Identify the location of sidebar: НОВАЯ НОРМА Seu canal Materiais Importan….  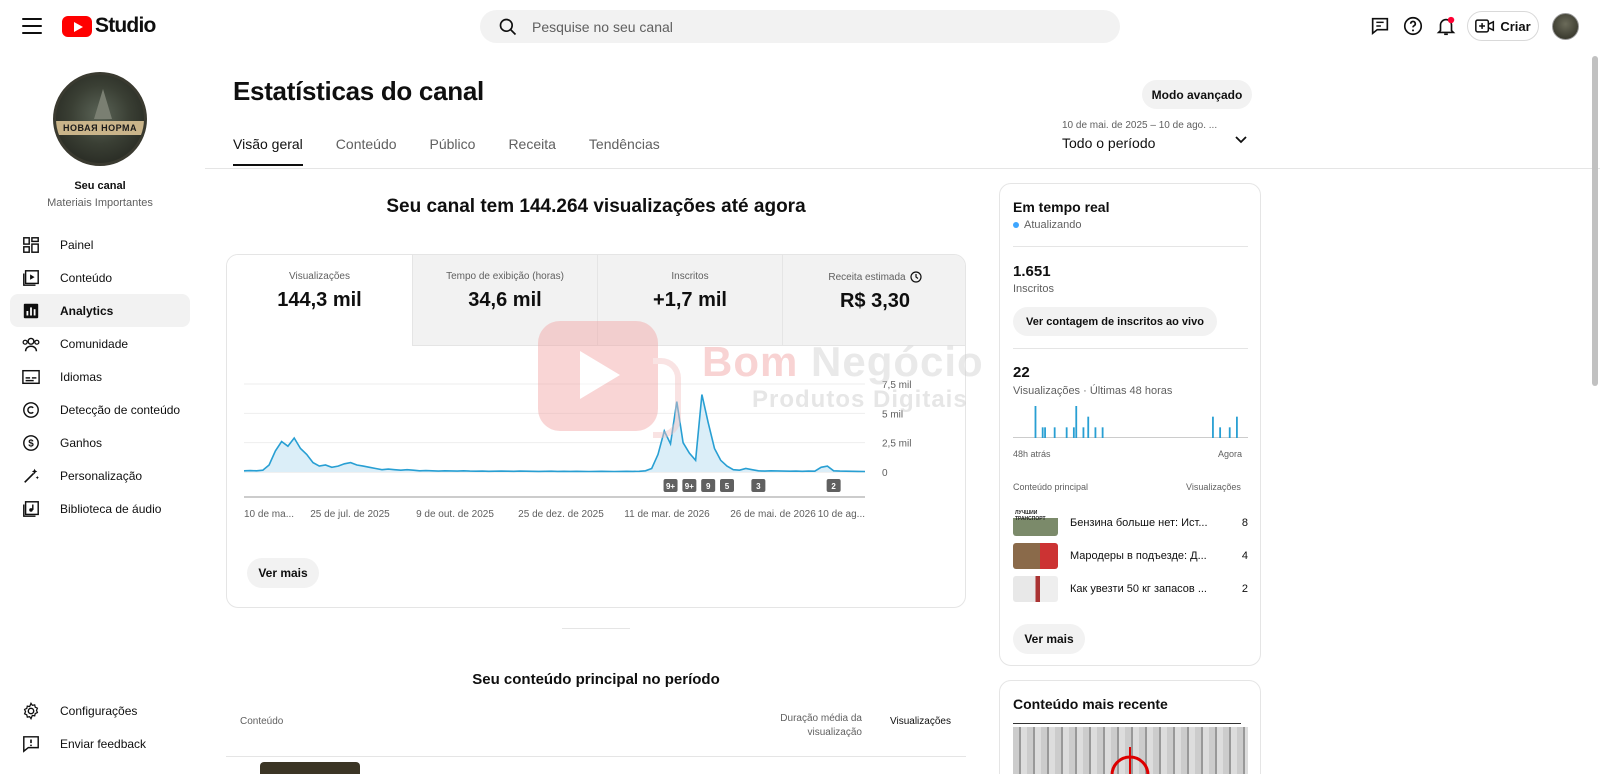
(100, 413).